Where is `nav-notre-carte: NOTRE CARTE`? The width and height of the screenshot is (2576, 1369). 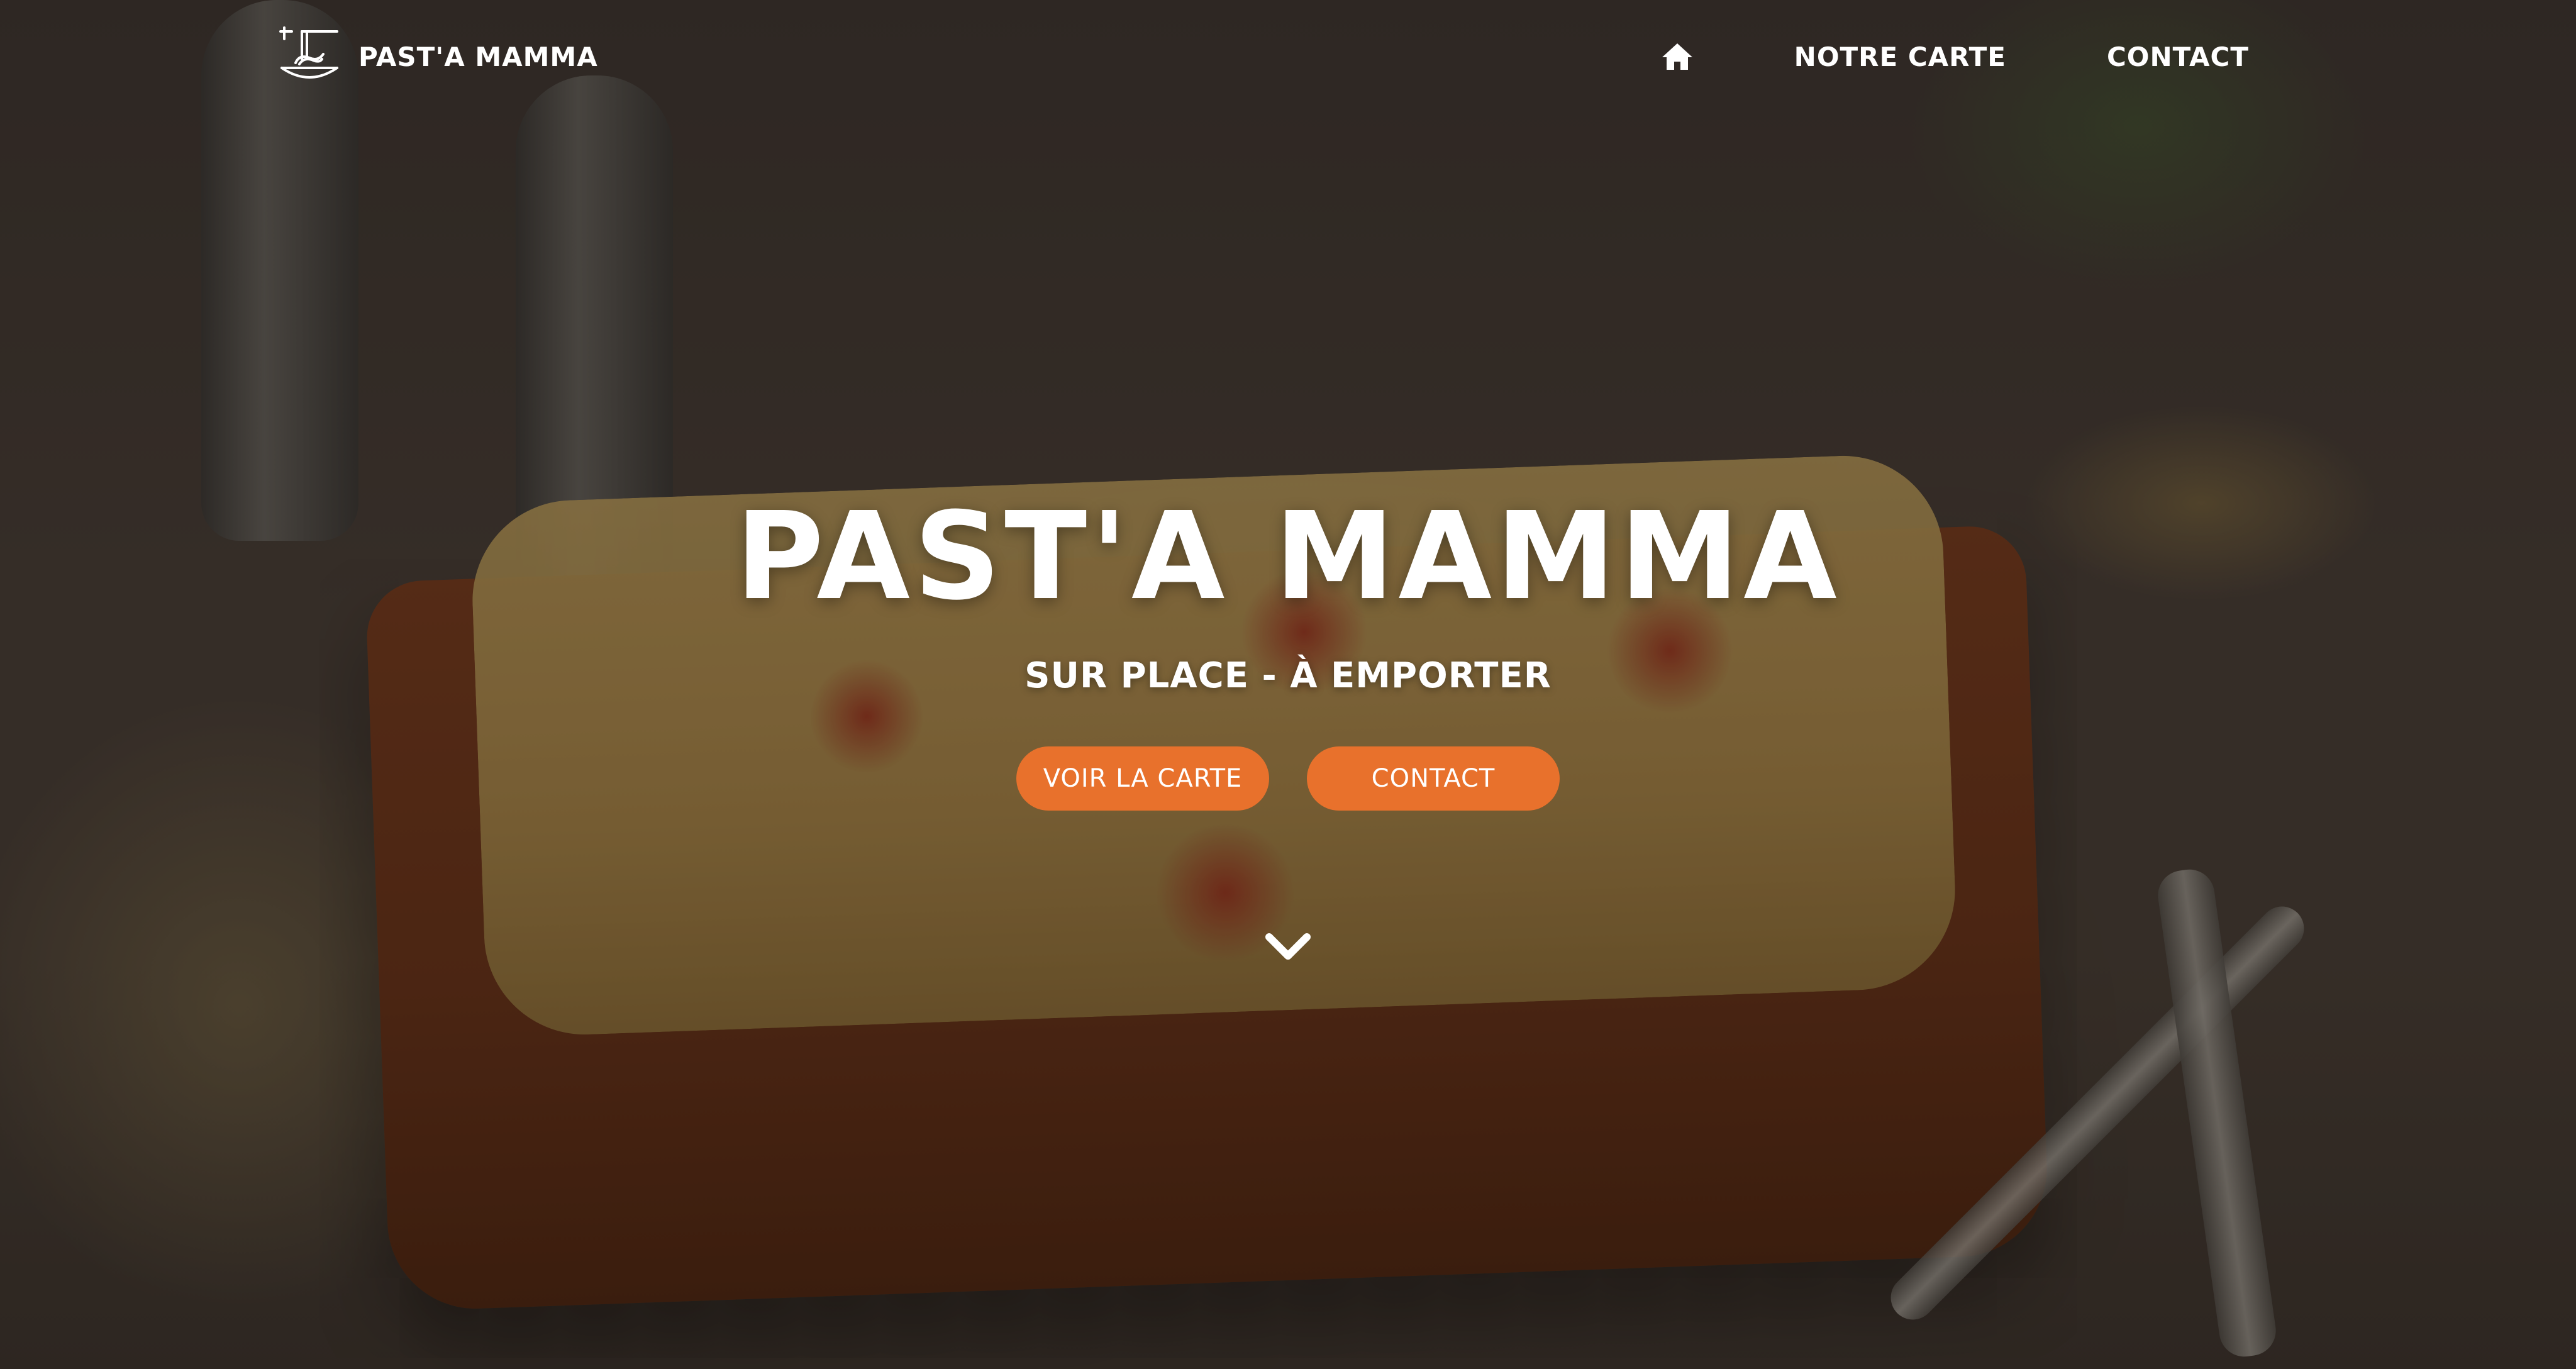
nav-notre-carte: NOTRE CARTE is located at coordinates (1900, 57).